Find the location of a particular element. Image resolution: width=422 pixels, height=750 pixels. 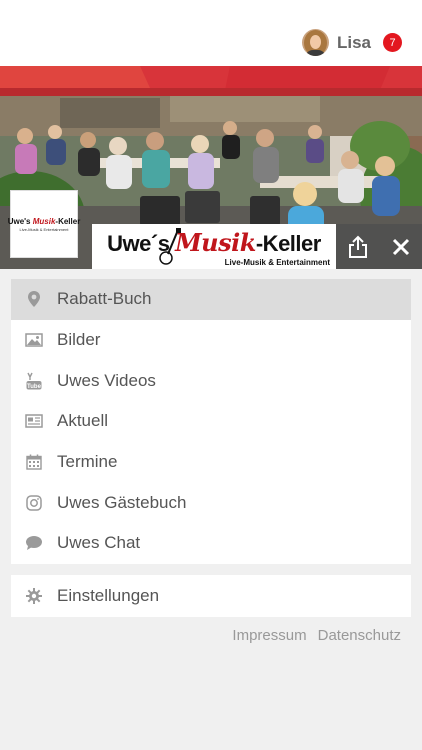

svg-text: Tube is located at coordinates (34, 387).